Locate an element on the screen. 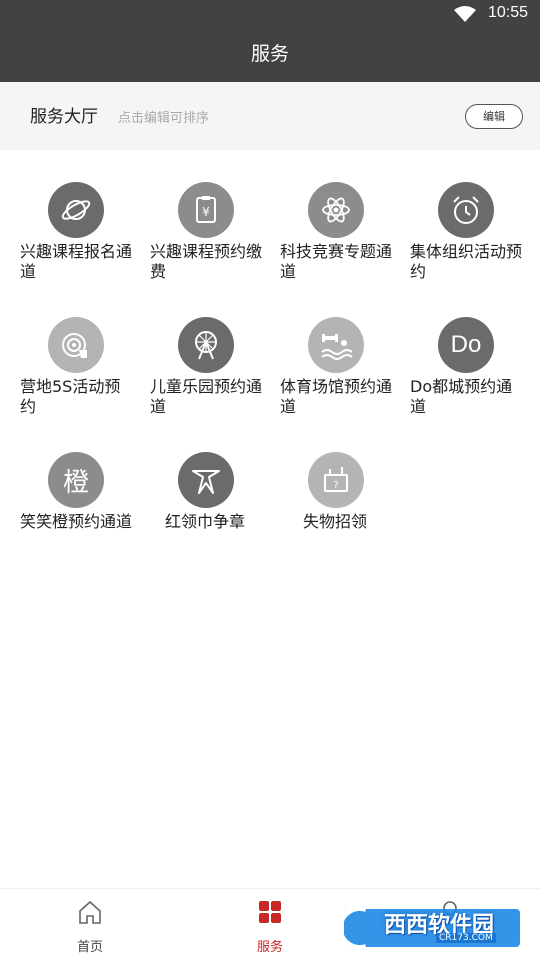 The image size is (540, 961). home-icon is located at coordinates (90, 912).